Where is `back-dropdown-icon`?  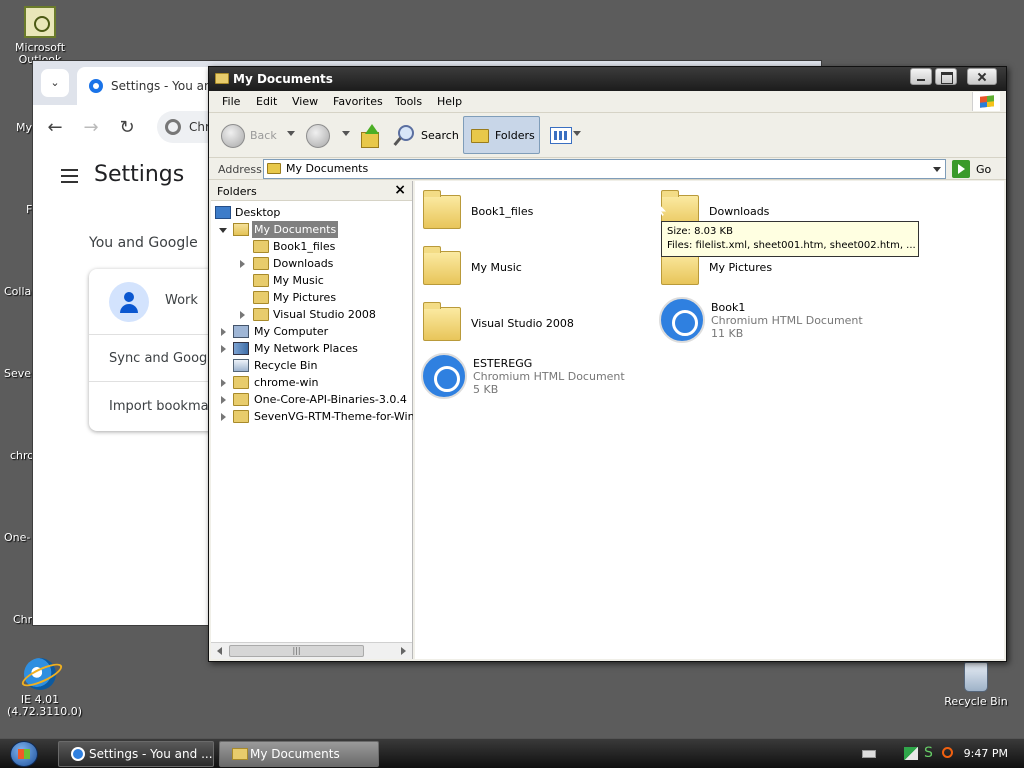 back-dropdown-icon is located at coordinates (291, 133).